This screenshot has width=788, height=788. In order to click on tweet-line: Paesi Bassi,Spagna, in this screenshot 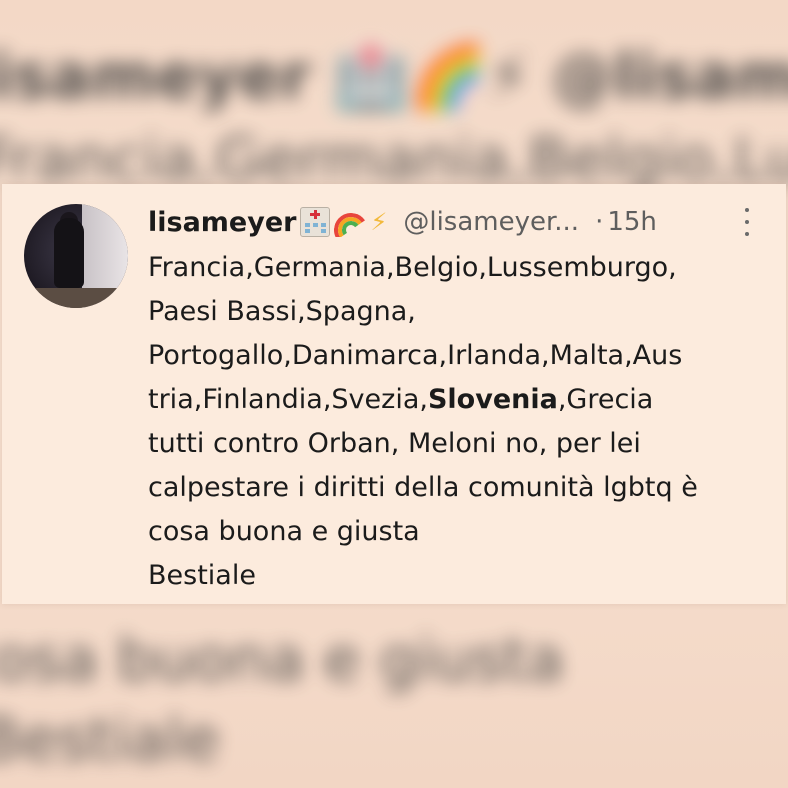, I will do `click(282, 311)`.